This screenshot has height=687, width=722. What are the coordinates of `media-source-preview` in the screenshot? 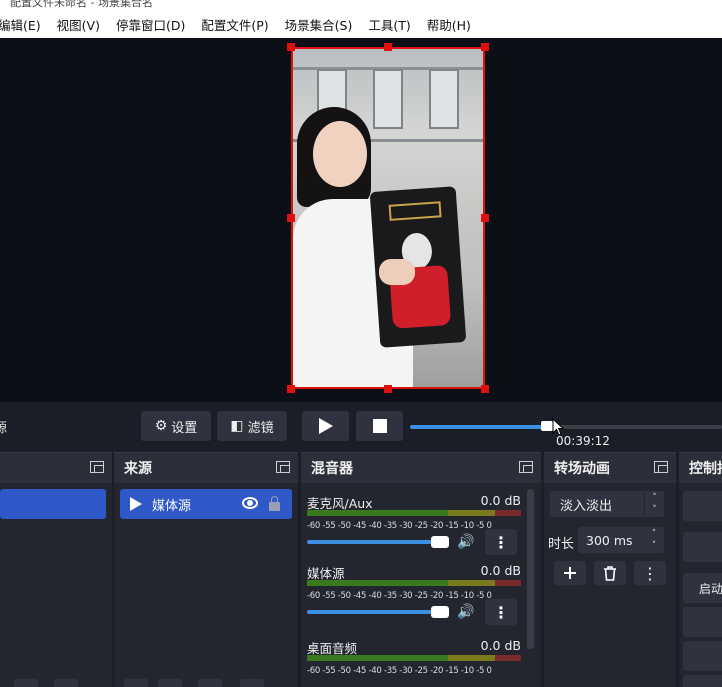 It's located at (388, 218).